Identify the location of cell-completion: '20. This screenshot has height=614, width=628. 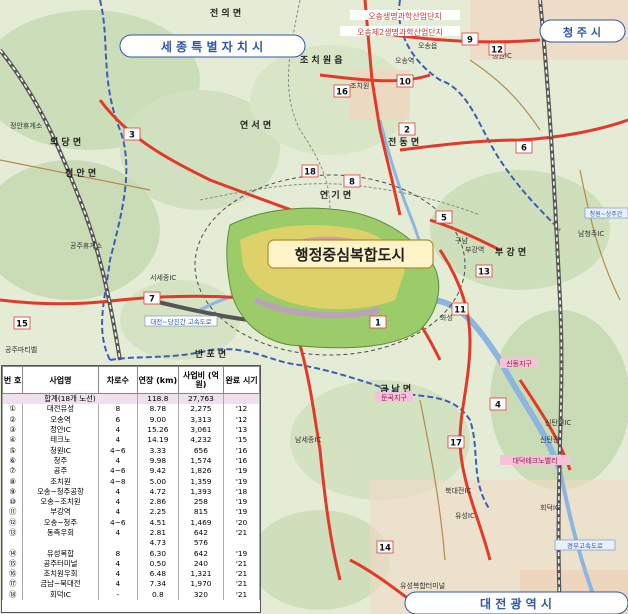
(241, 522).